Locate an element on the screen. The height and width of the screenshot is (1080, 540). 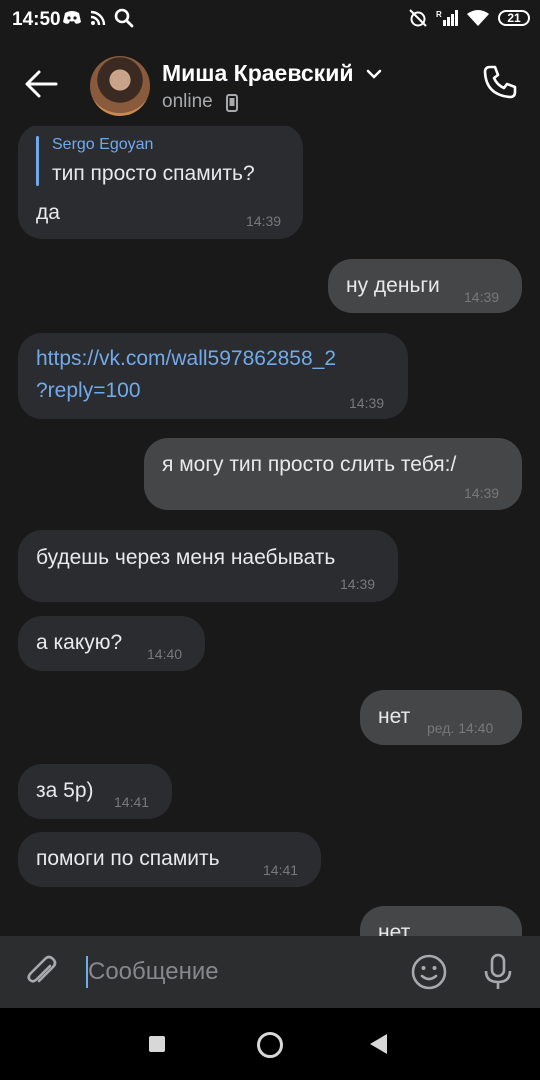
message-text: я могу тип просто слить тебя:/ is located at coordinates (309, 464).